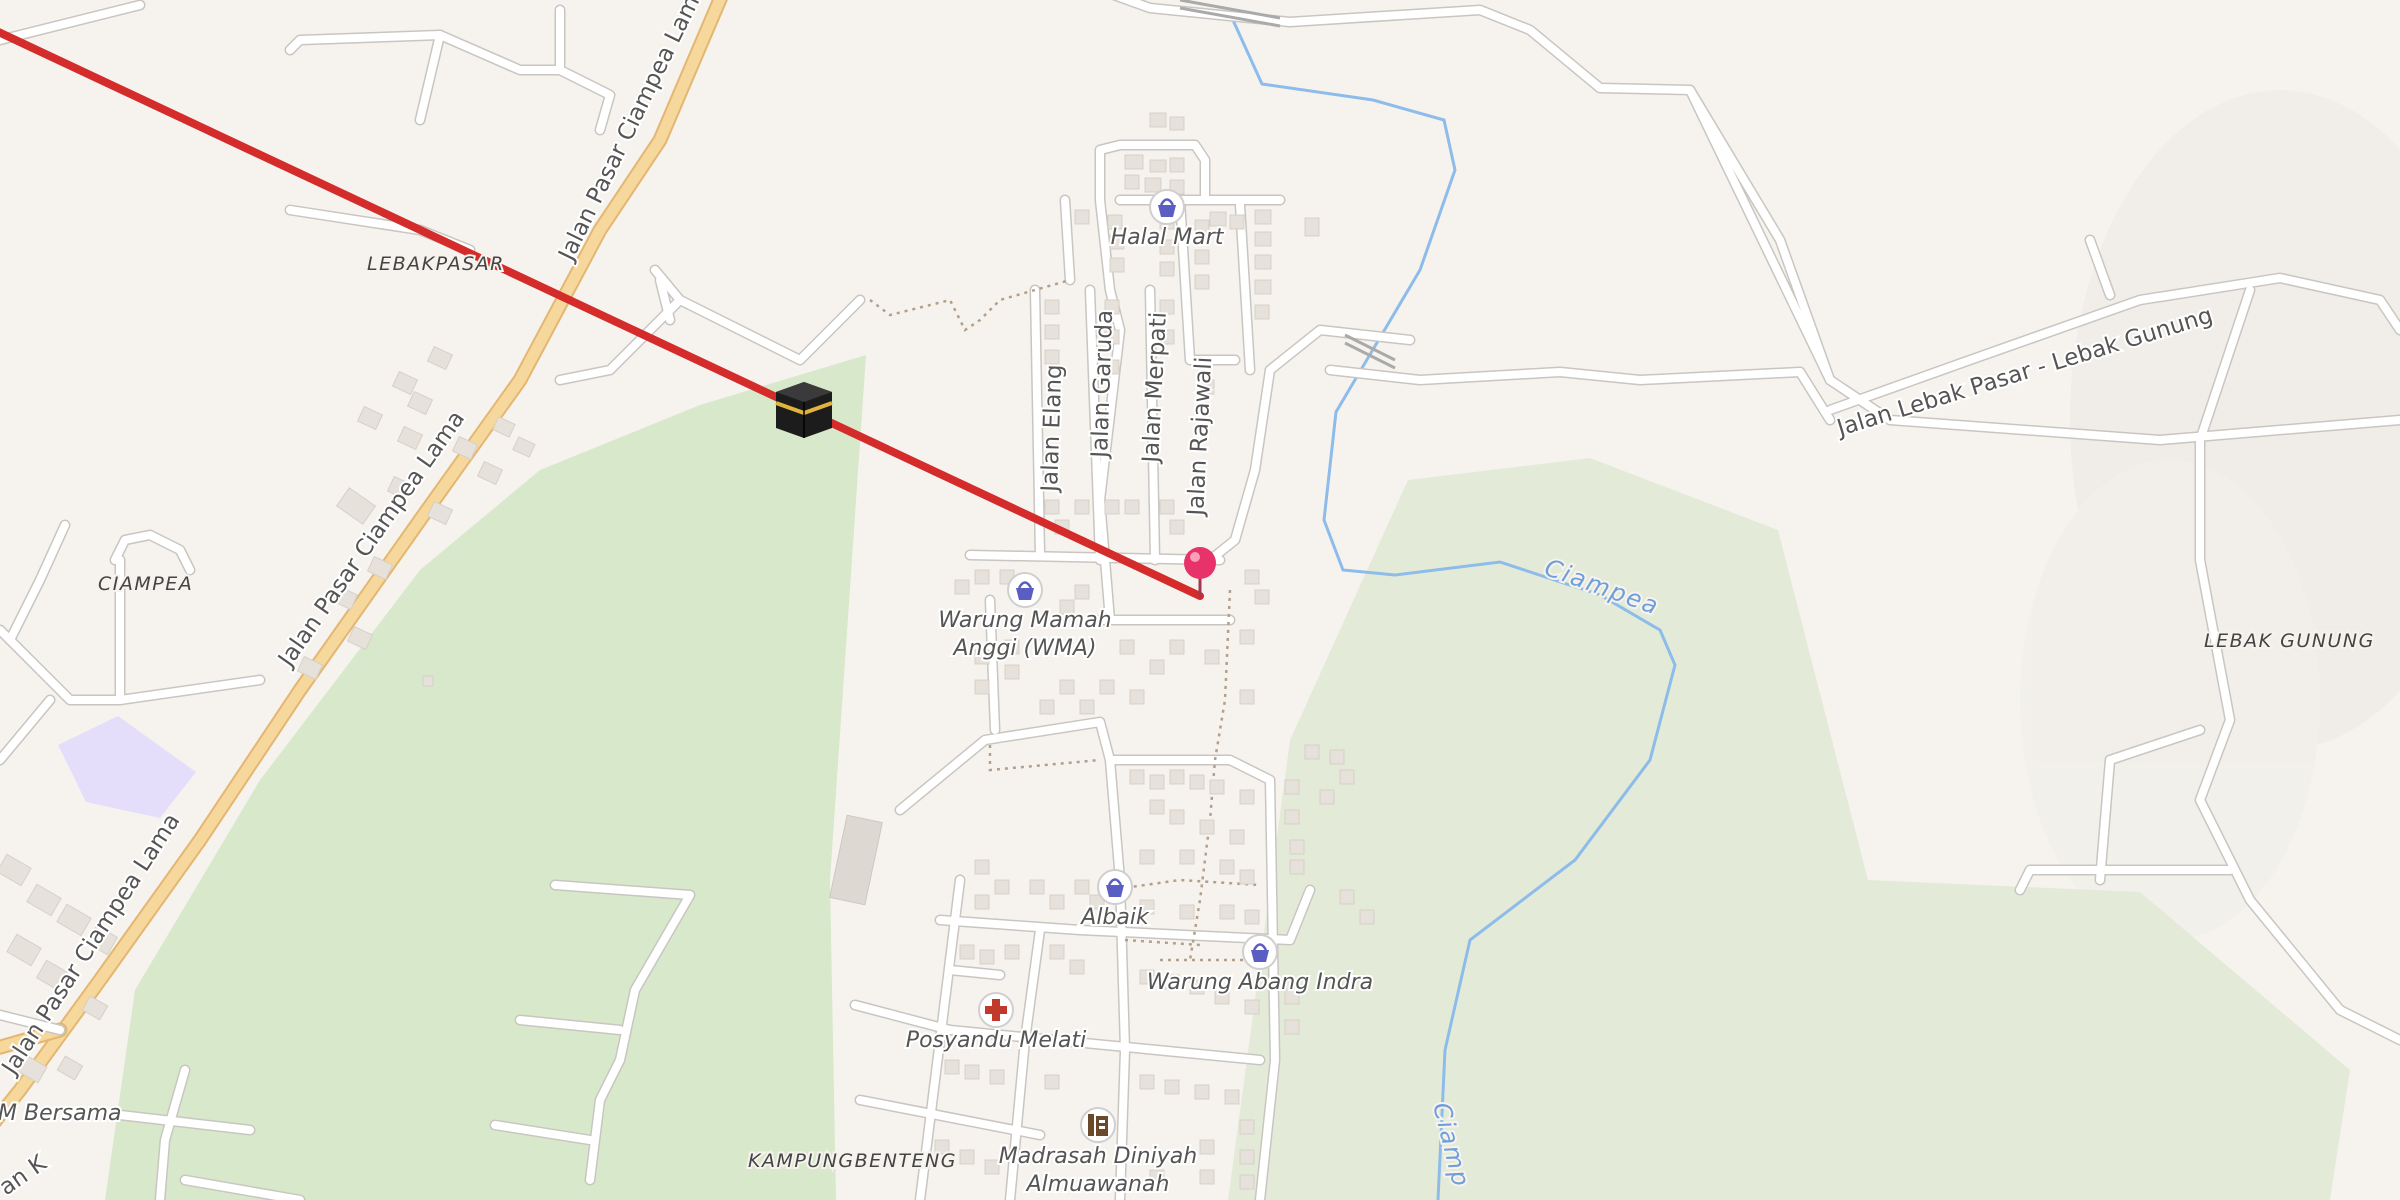 The image size is (2400, 1200). I want to click on poi-label-madrasah-line2: Almuawanah, so click(1097, 1184).